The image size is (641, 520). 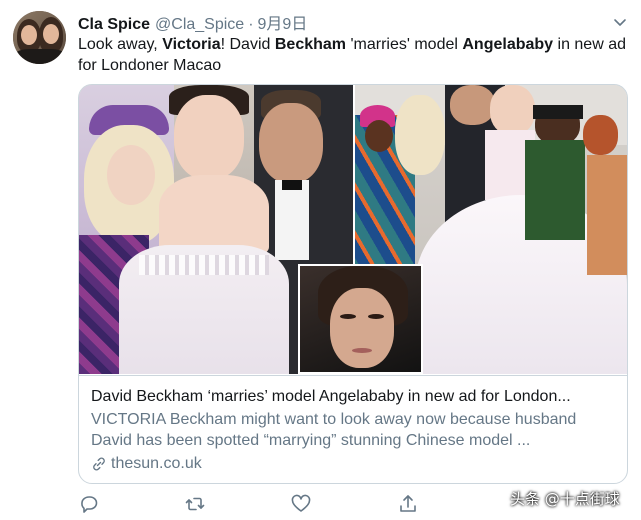 I want to click on user-handle: @Cla_Spice, so click(x=199, y=25).